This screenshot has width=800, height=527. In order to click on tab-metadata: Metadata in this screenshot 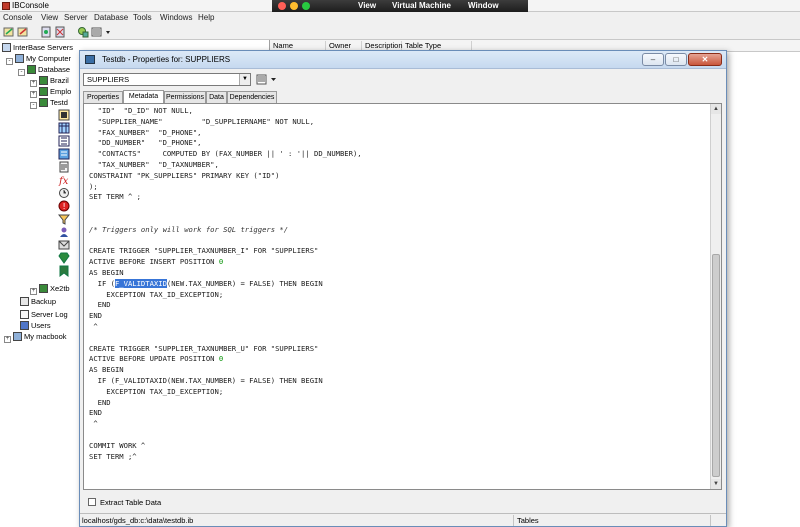, I will do `click(143, 96)`.